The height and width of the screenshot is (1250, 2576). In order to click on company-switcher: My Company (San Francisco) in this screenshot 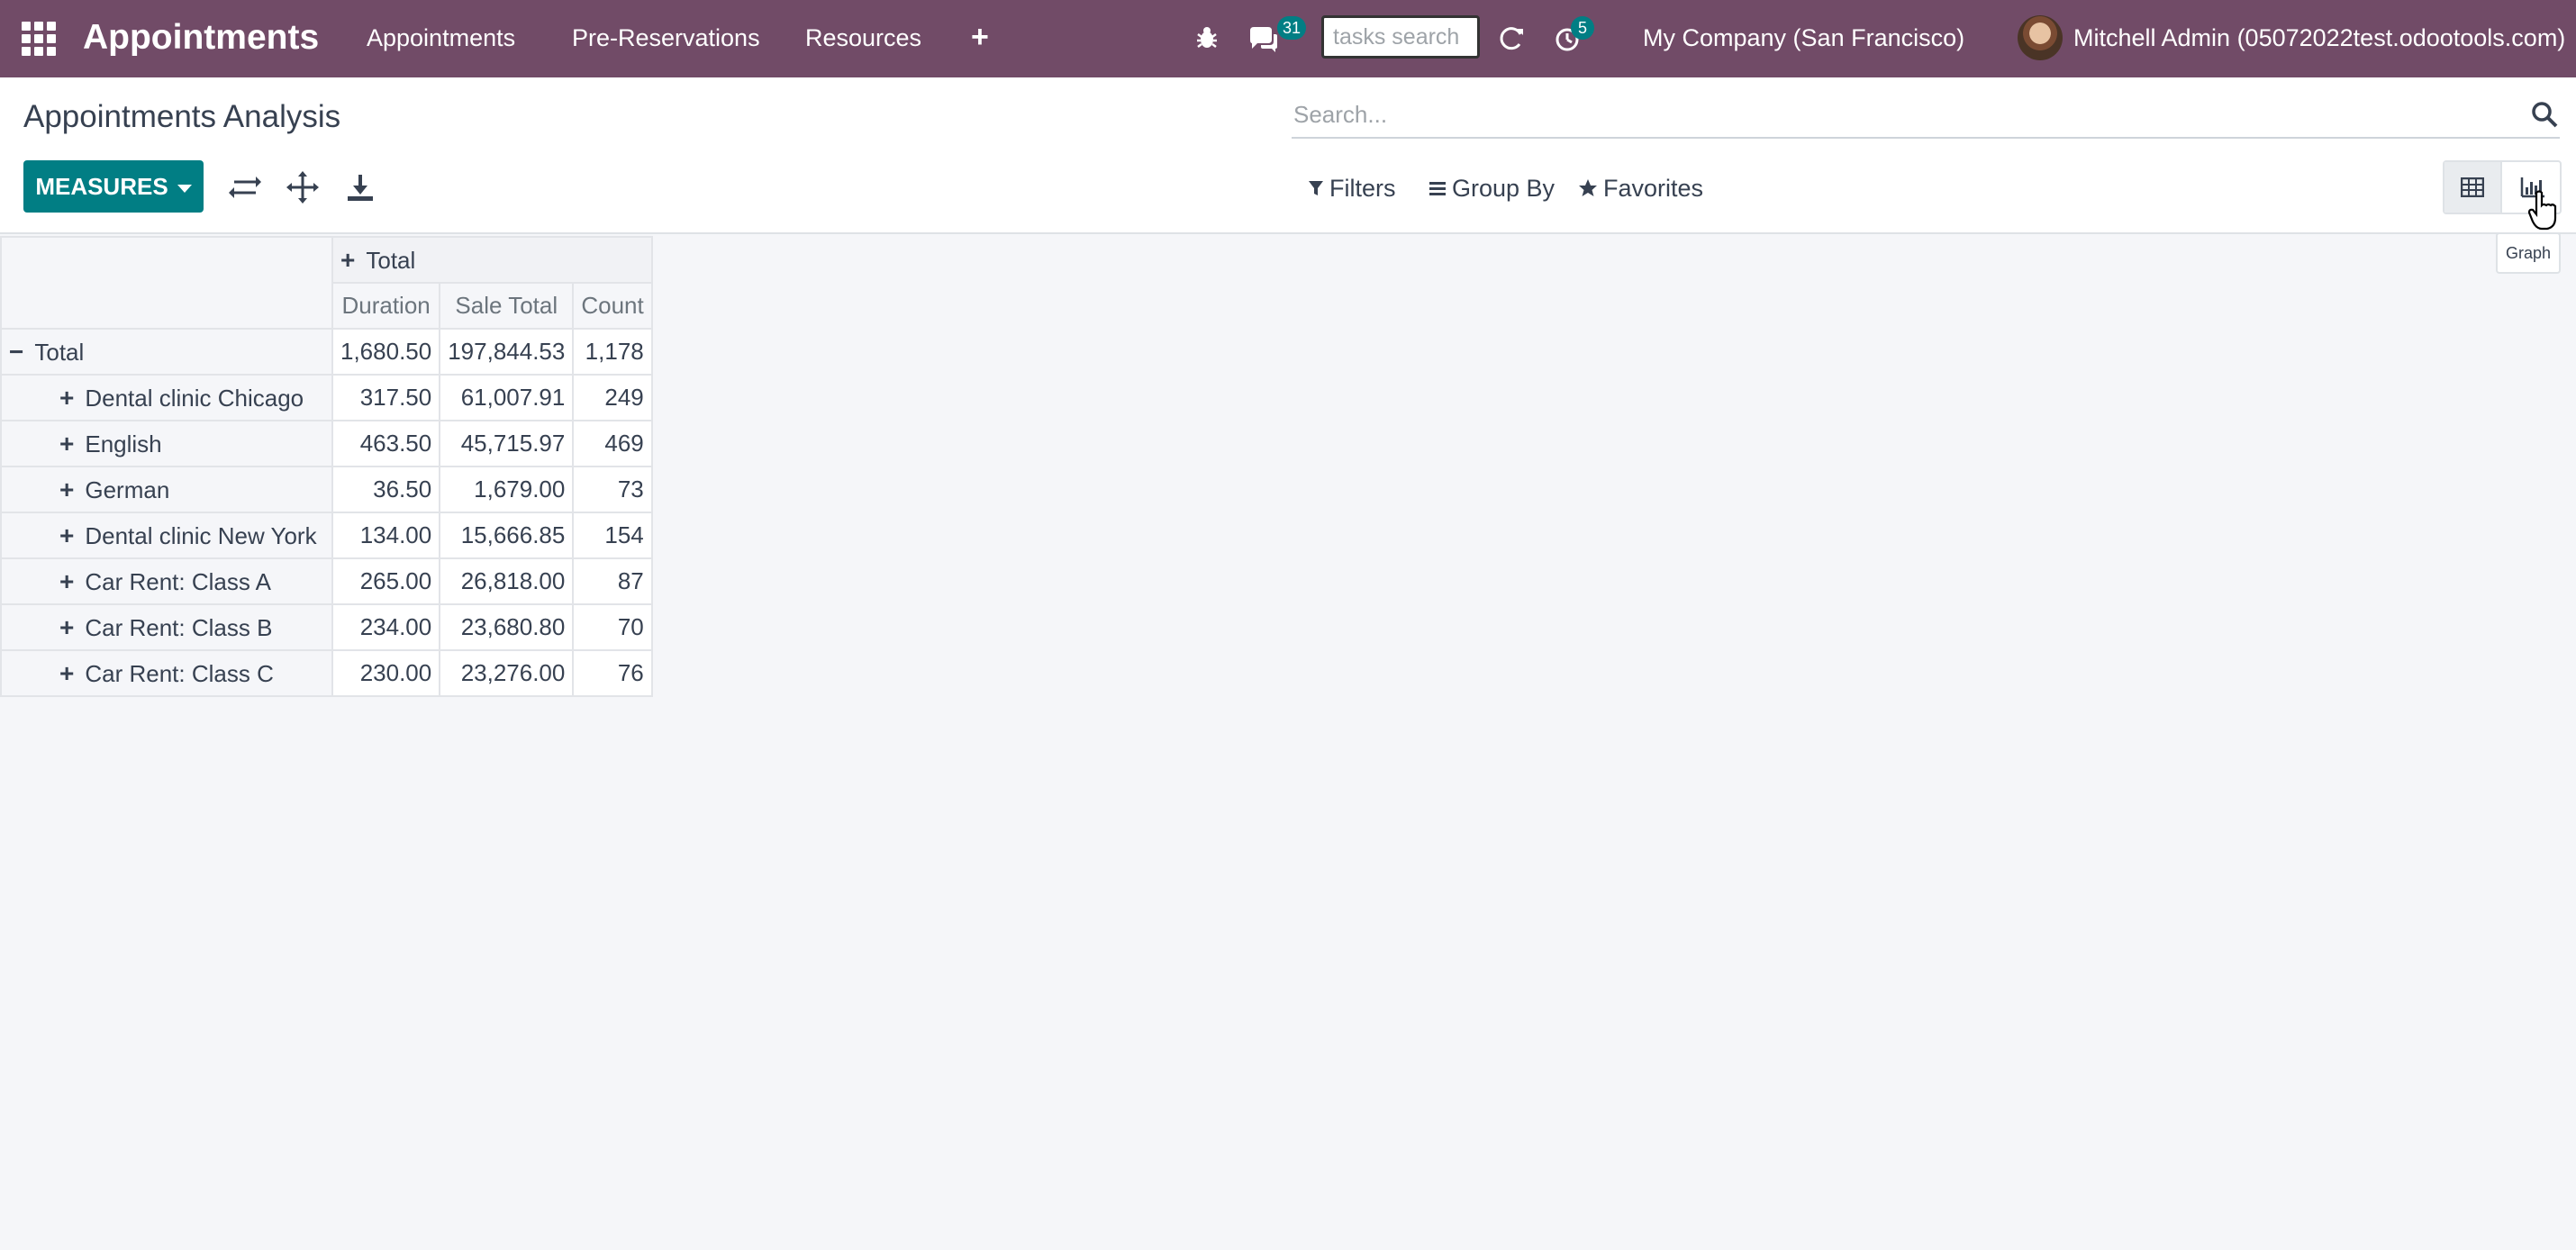, I will do `click(1804, 38)`.